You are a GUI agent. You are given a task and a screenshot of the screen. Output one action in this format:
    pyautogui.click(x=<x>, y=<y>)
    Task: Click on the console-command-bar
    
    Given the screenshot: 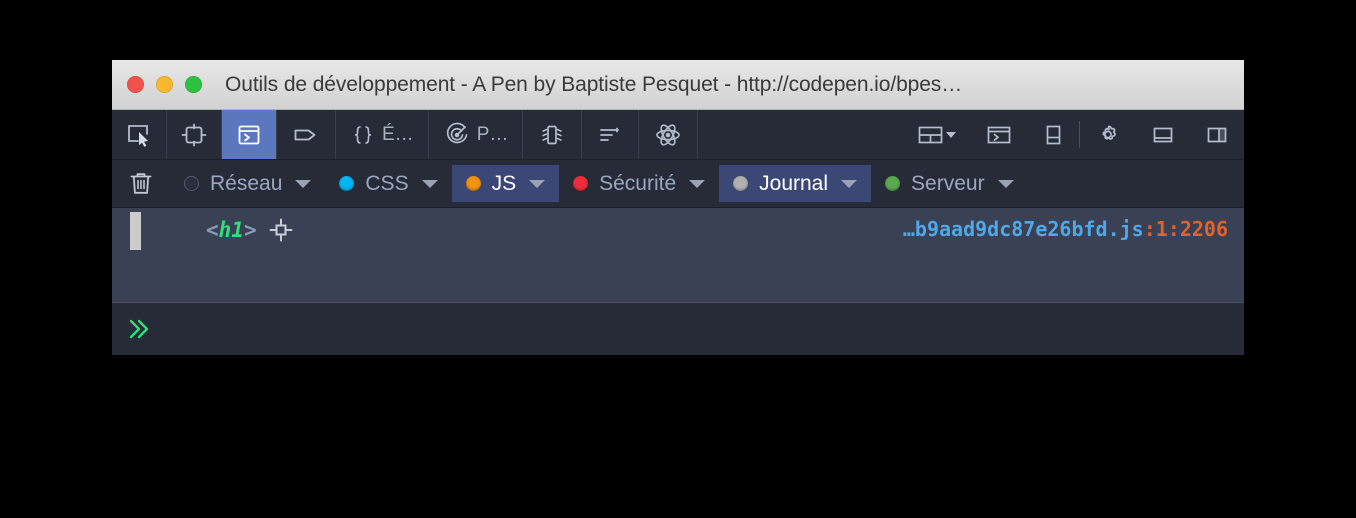 What is the action you would take?
    pyautogui.click(x=678, y=328)
    